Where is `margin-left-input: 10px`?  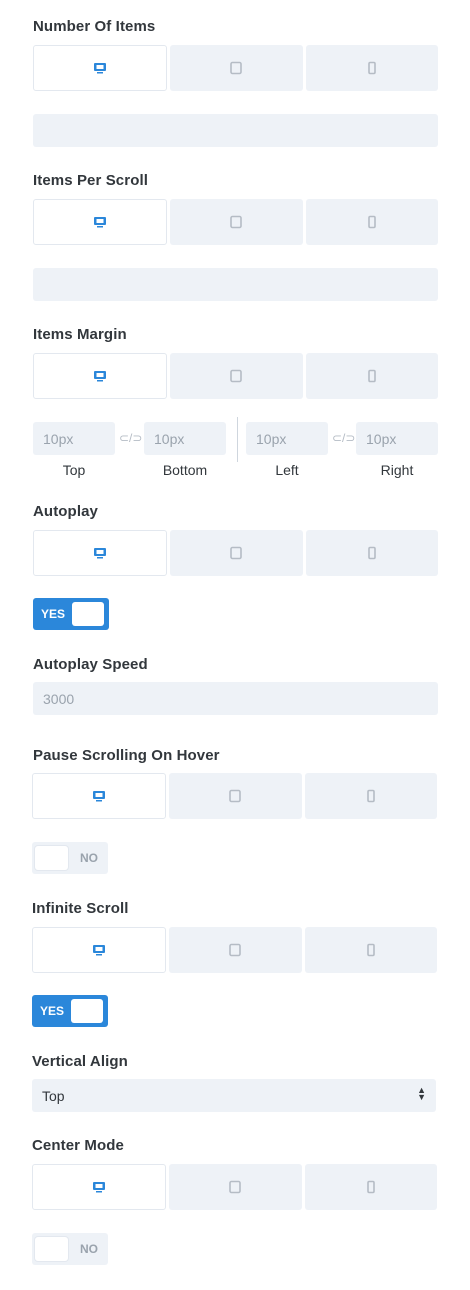
margin-left-input: 10px is located at coordinates (287, 438).